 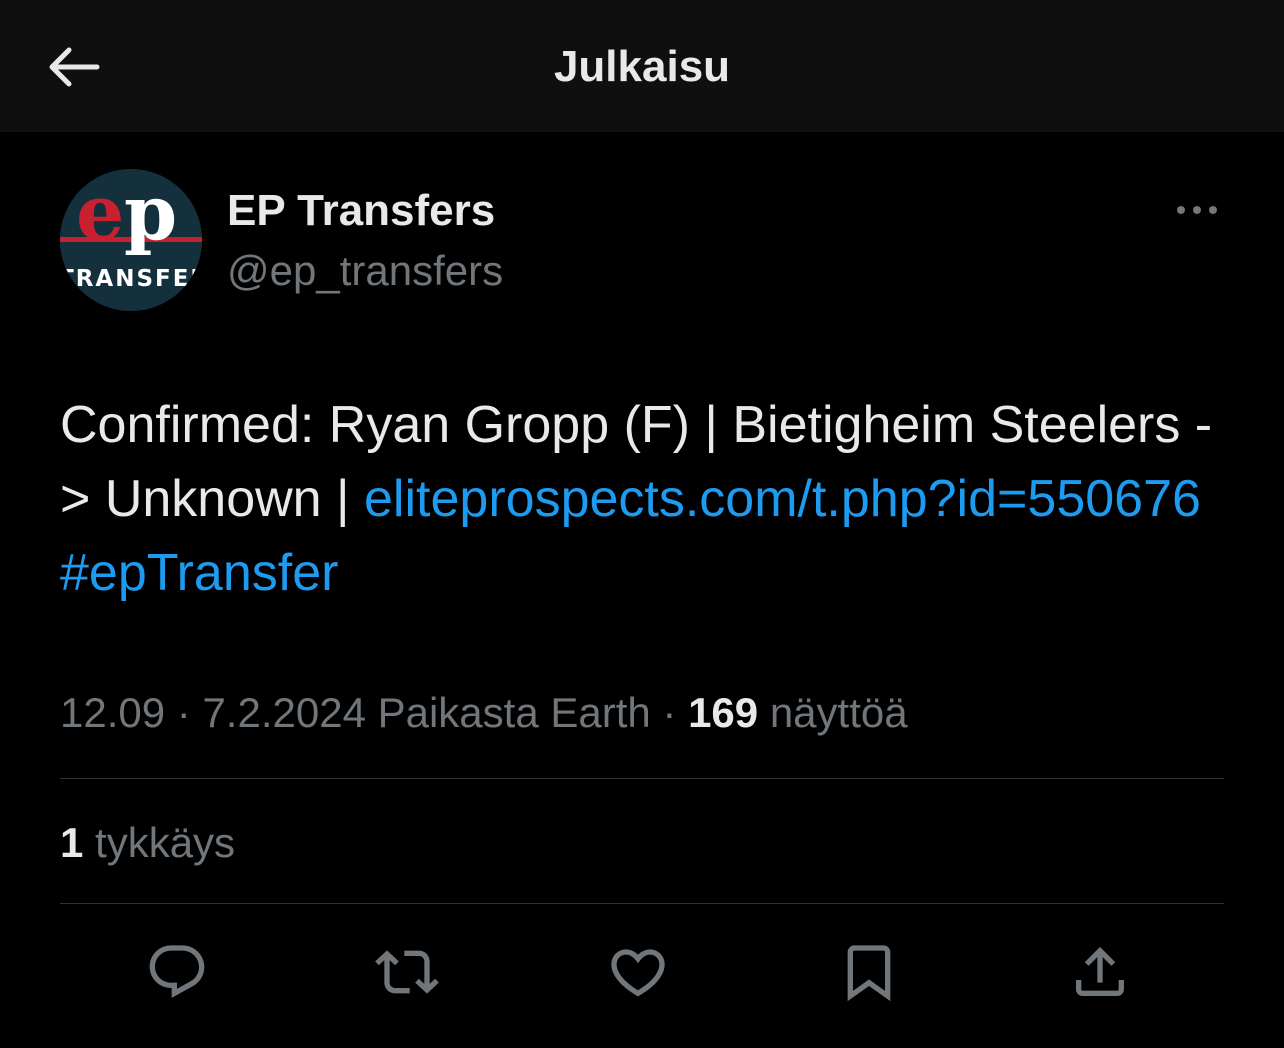 I want to click on hashtag-link: #epTransfer, so click(x=199, y=573).